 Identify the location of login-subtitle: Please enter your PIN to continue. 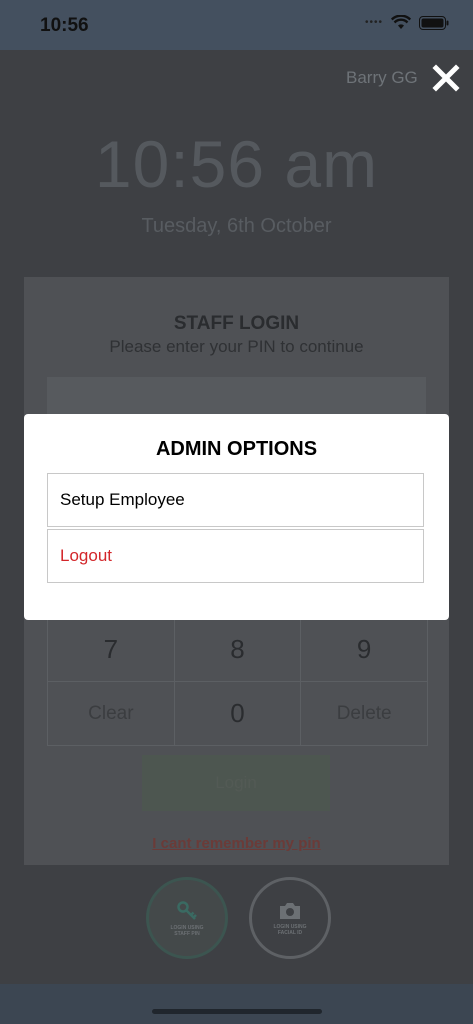
(236, 346).